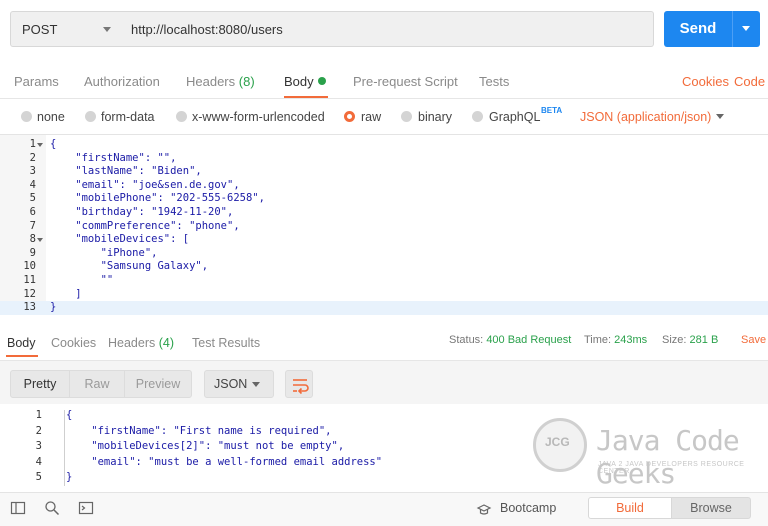 This screenshot has width=768, height=526. Describe the element at coordinates (29, 266) in the screenshot. I see `line-number: 10` at that location.